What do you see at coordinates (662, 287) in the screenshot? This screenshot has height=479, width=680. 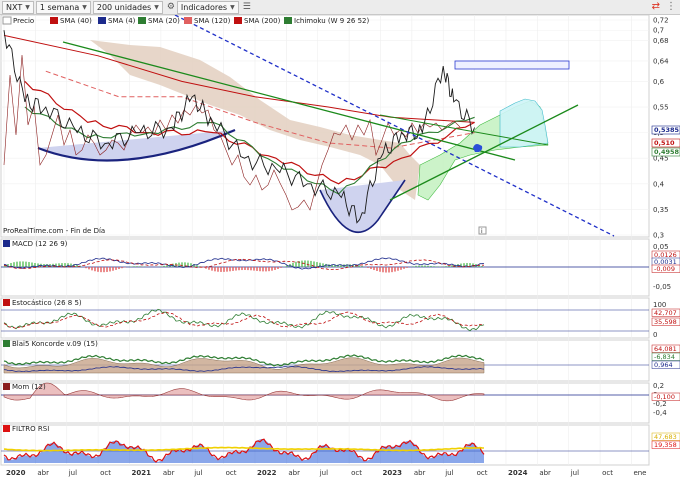 I see `macd-y-tick: -0,05` at bounding box center [662, 287].